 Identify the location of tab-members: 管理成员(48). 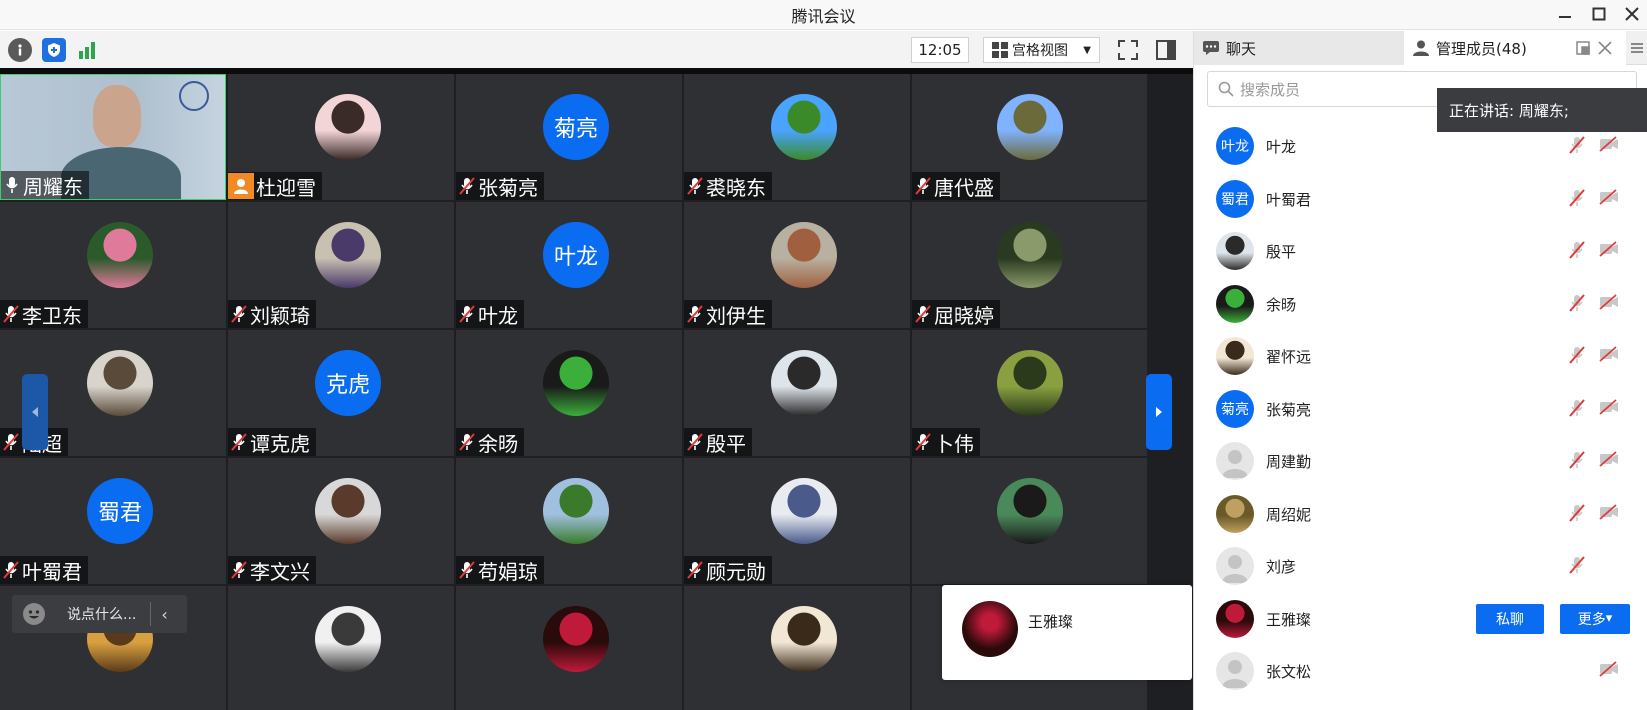
(1515, 48).